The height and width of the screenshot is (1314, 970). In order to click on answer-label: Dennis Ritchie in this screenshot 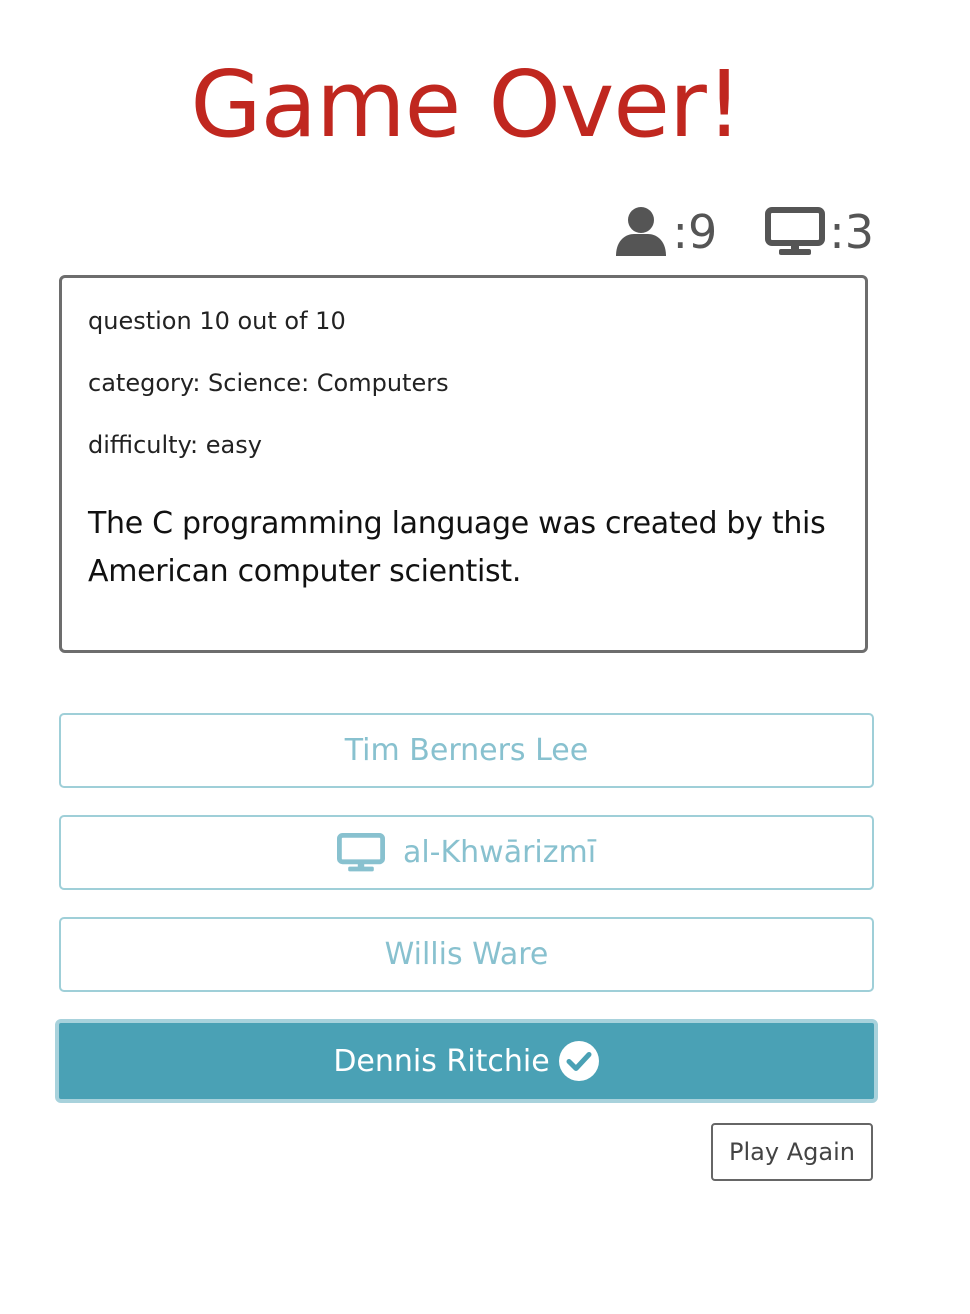, I will do `click(441, 1061)`.